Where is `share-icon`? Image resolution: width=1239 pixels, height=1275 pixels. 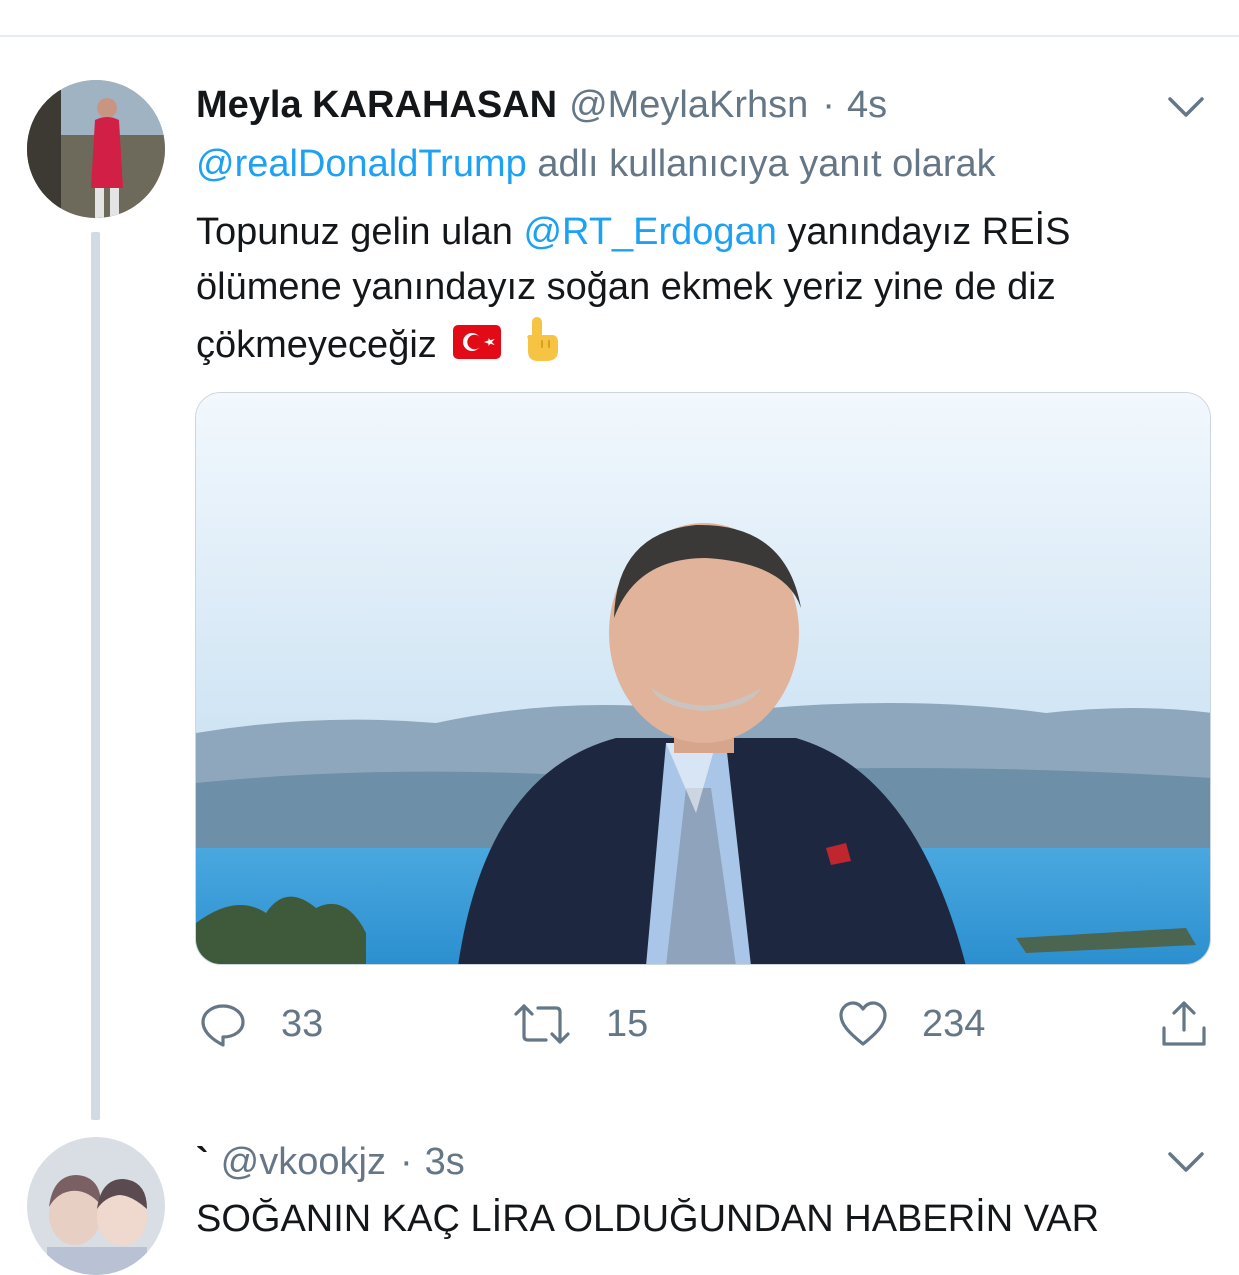
share-icon is located at coordinates (1184, 1024).